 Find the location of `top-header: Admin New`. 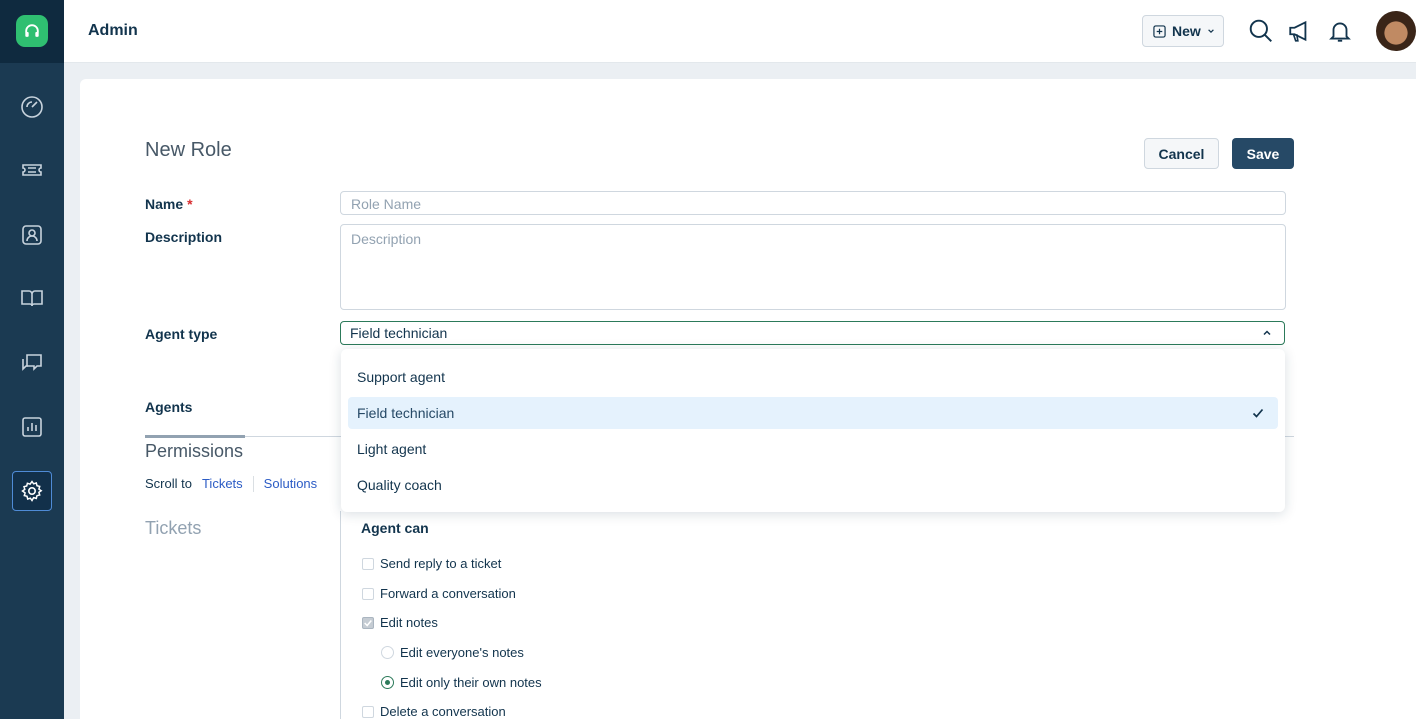

top-header: Admin New is located at coordinates (740, 31).